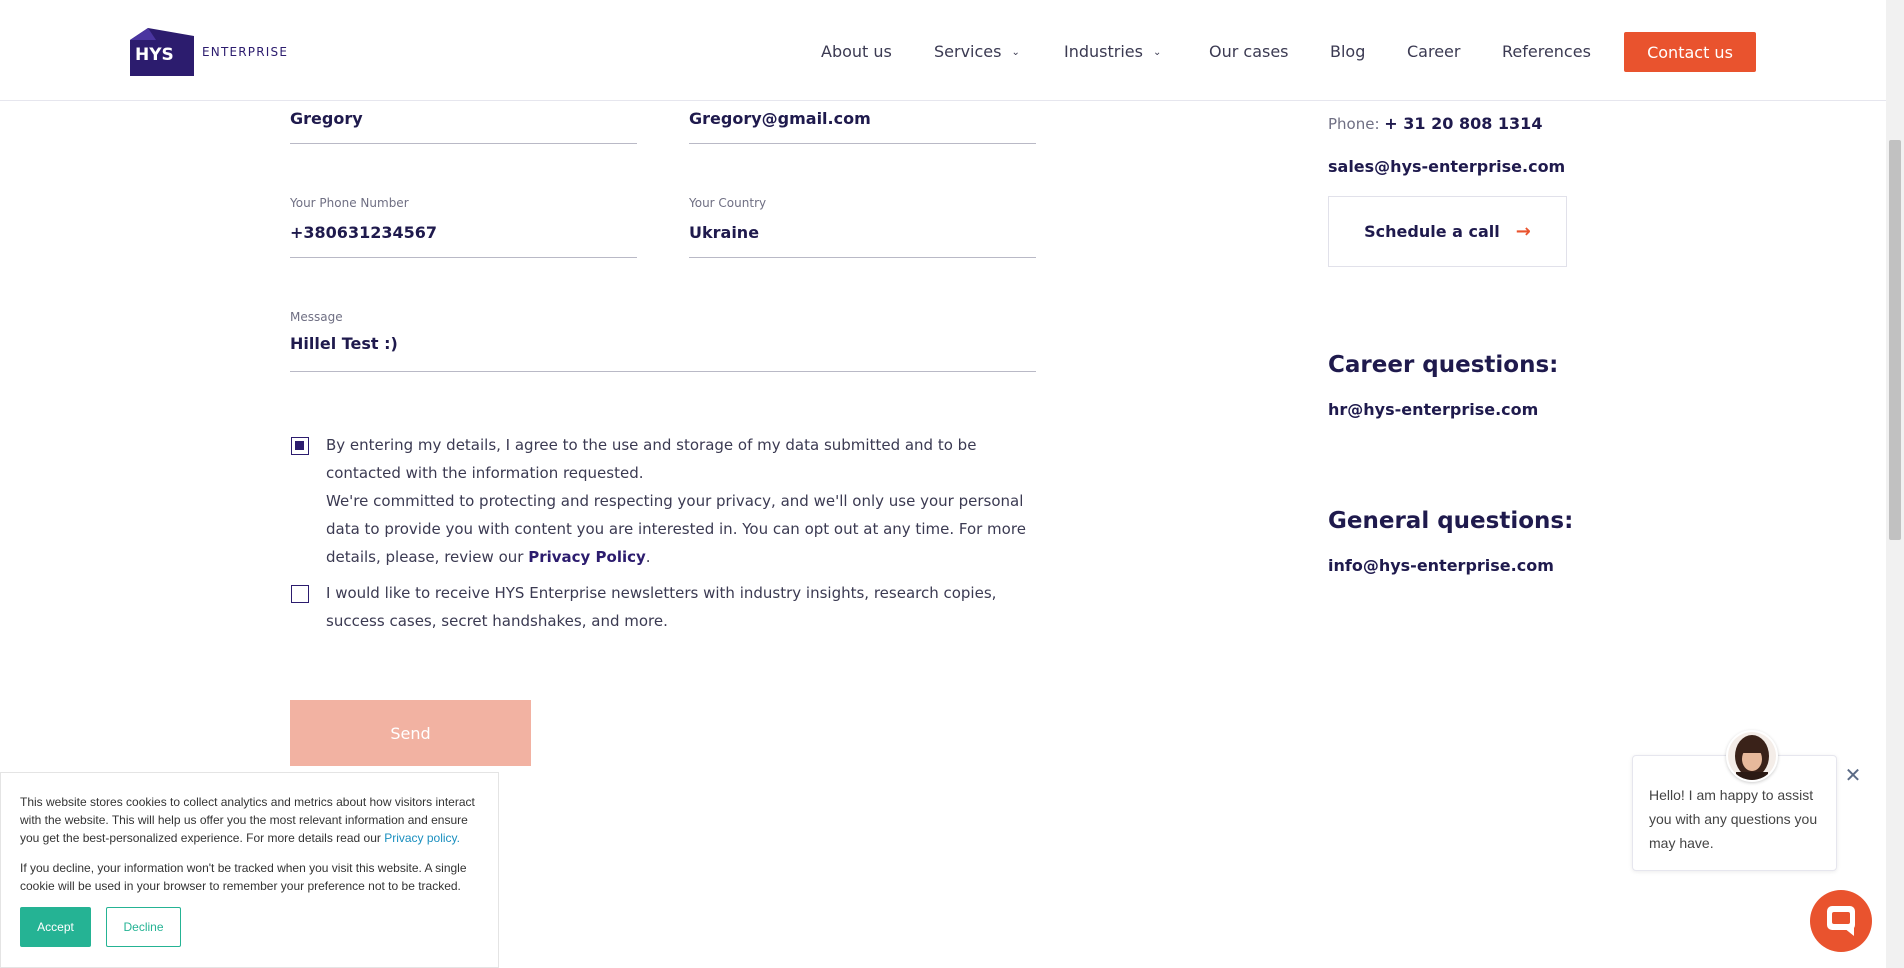 The image size is (1904, 968). I want to click on nav-industries: Industries ⌄, so click(1112, 51).